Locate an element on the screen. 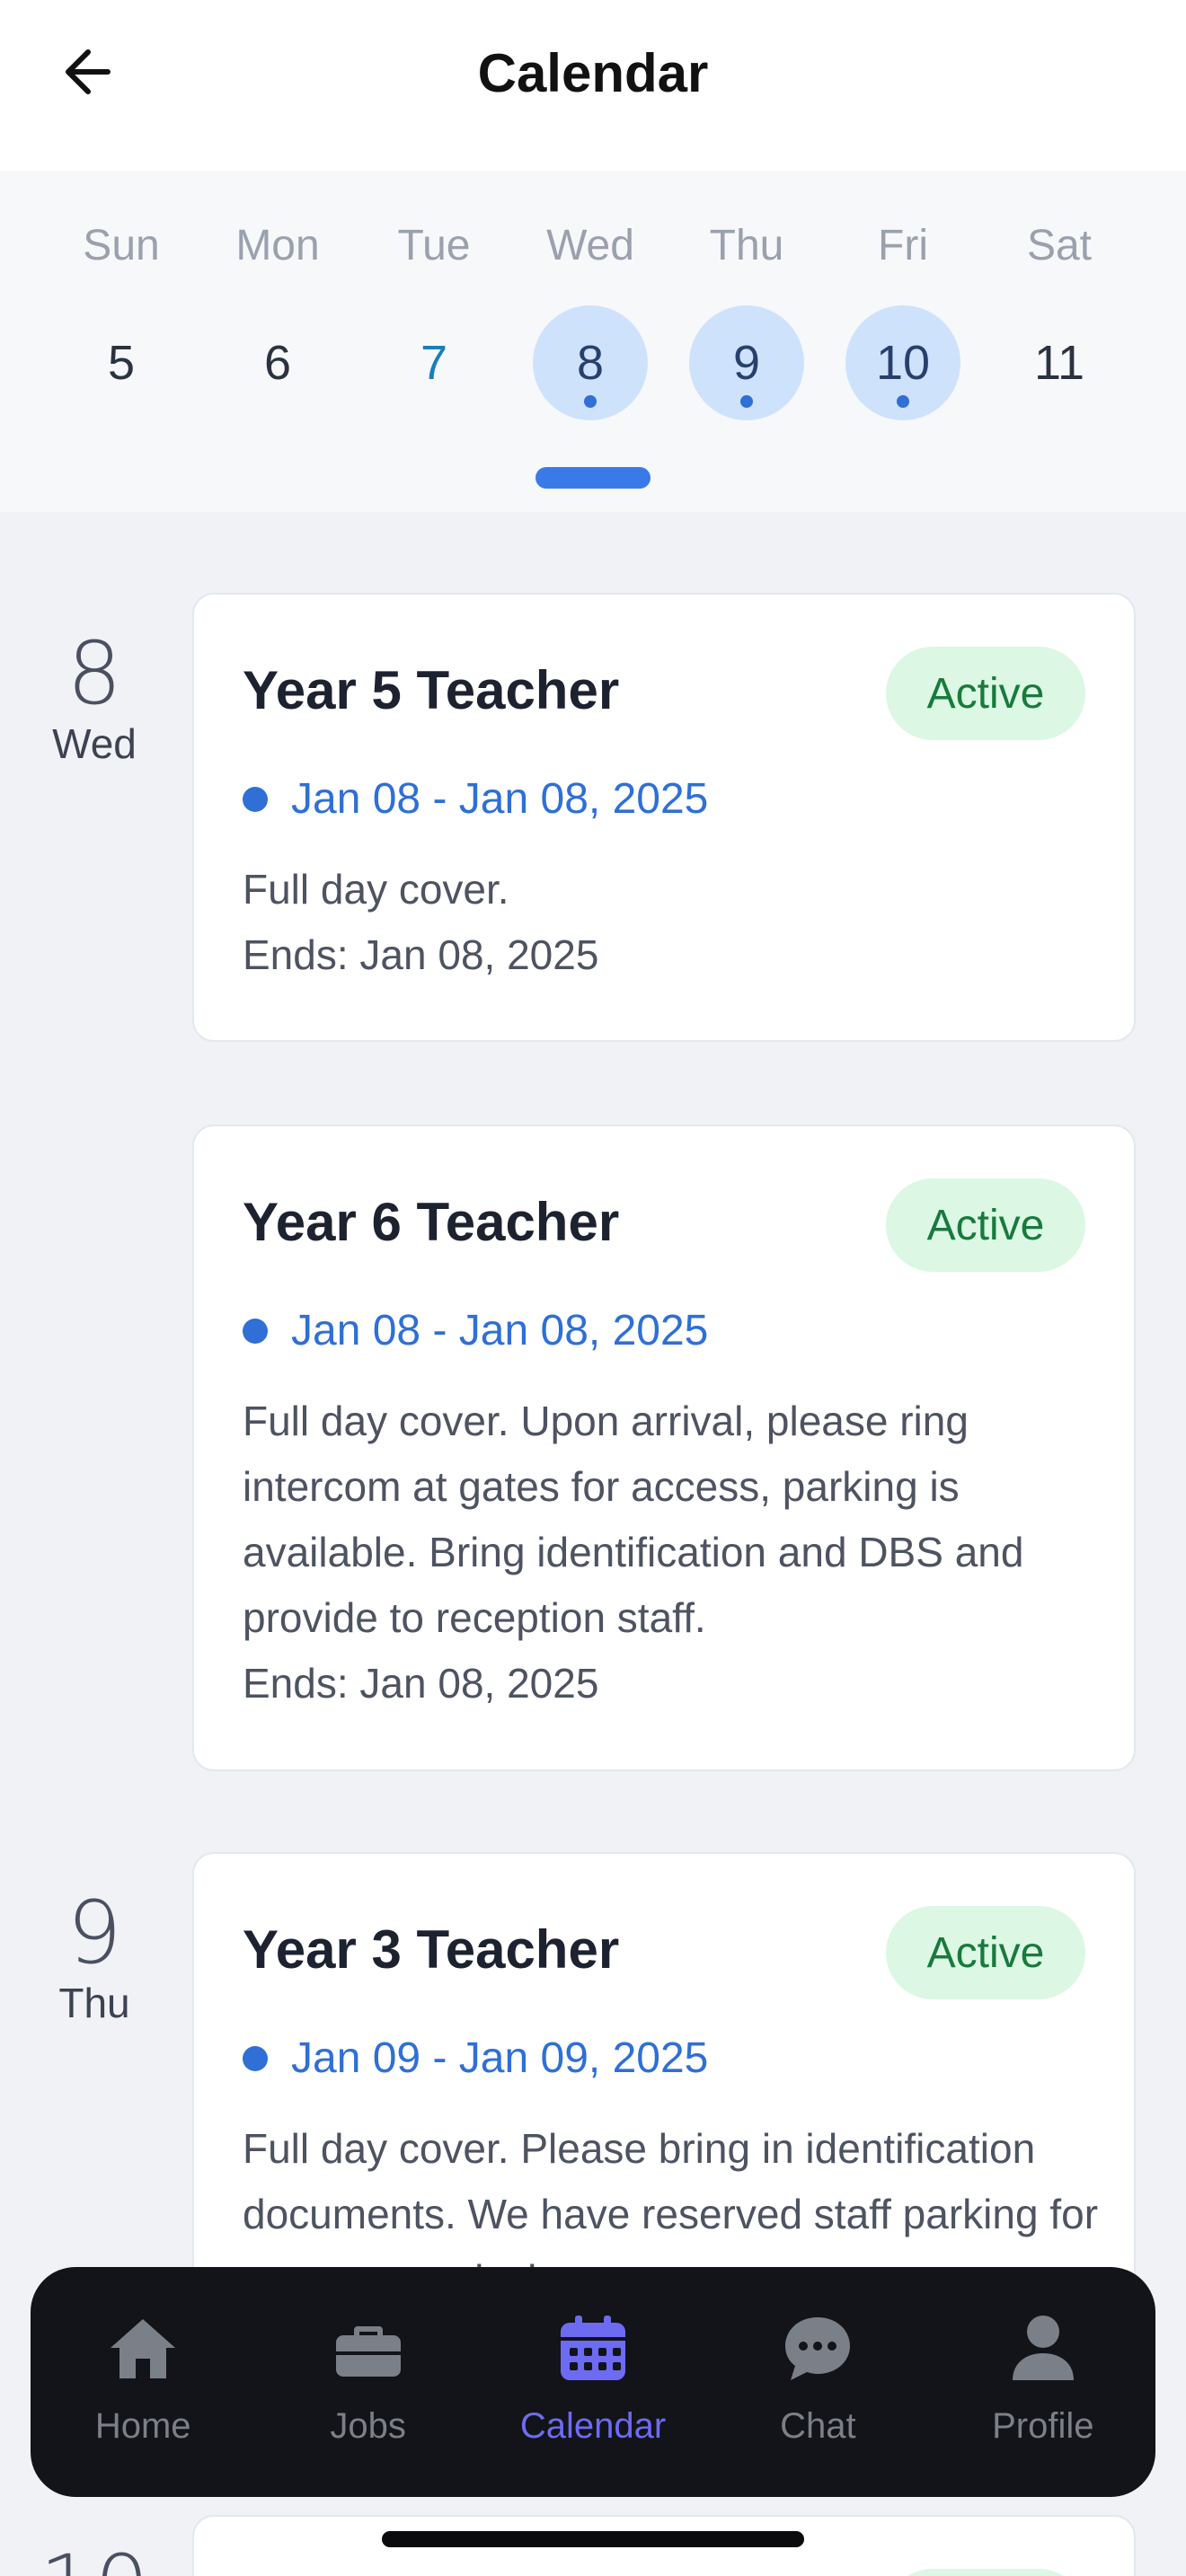  day-number-selected: 9 is located at coordinates (746, 362).